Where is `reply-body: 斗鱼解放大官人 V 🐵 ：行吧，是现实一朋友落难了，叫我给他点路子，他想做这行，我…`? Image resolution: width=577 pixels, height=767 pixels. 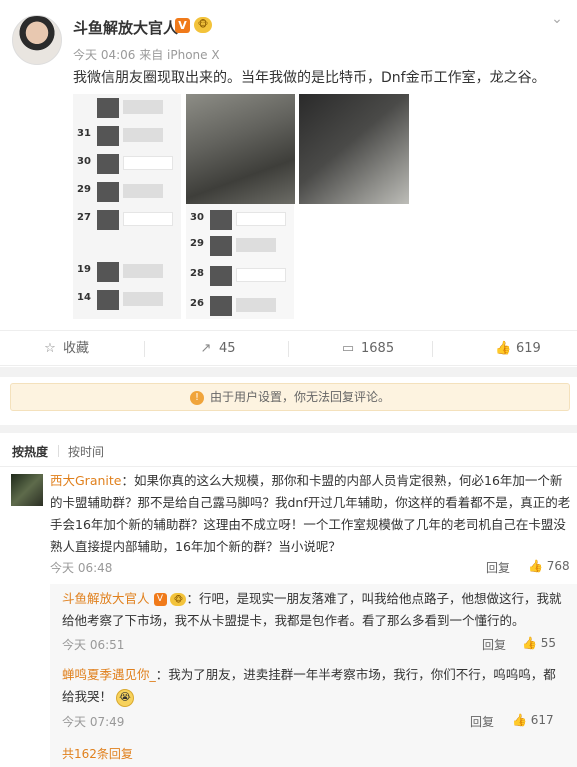 reply-body: 斗鱼解放大官人 V 🐵 ：行吧，是现实一朋友落难了，叫我给他点路子，他想做这行，我… is located at coordinates (314, 610).